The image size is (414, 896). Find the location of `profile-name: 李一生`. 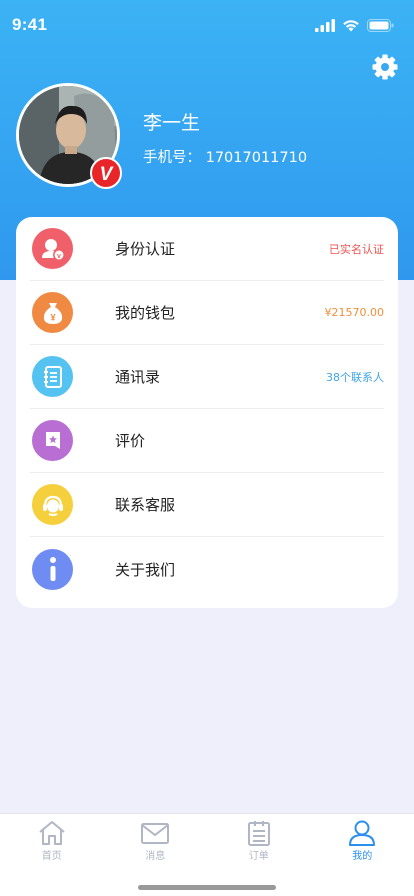

profile-name: 李一生 is located at coordinates (172, 123).